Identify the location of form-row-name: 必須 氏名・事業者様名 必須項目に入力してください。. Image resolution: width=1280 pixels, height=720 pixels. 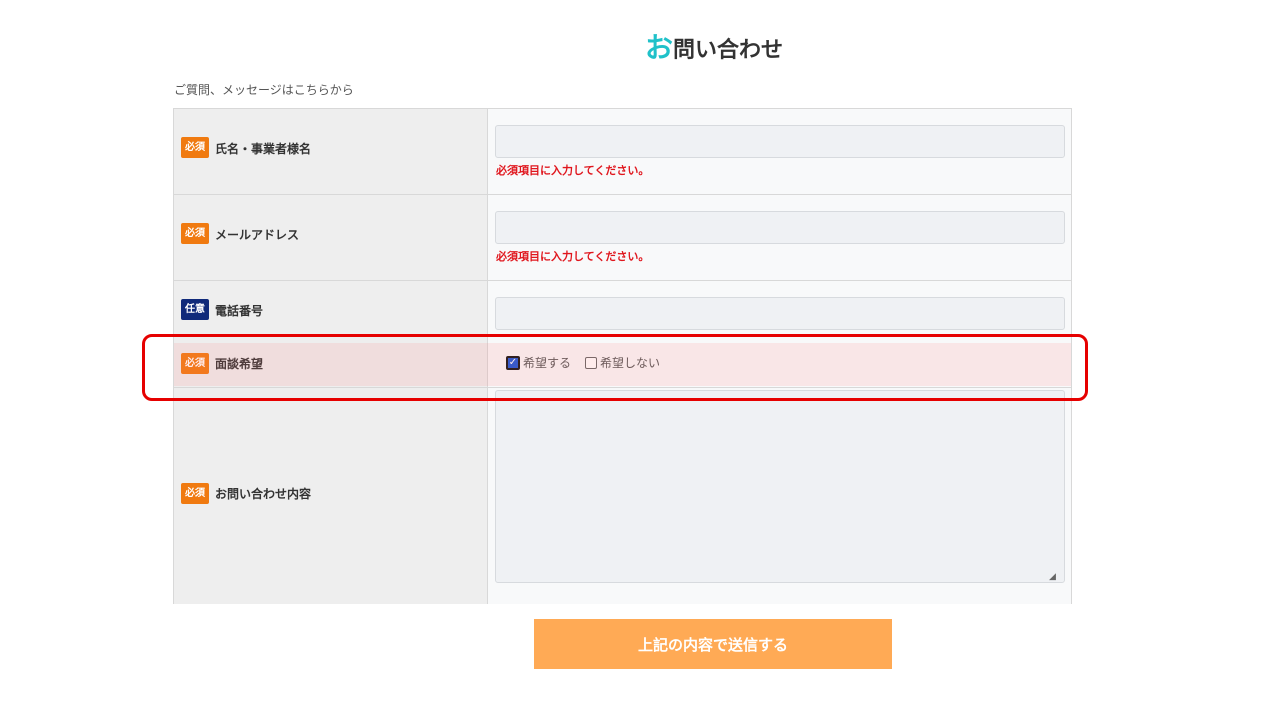
(622, 152).